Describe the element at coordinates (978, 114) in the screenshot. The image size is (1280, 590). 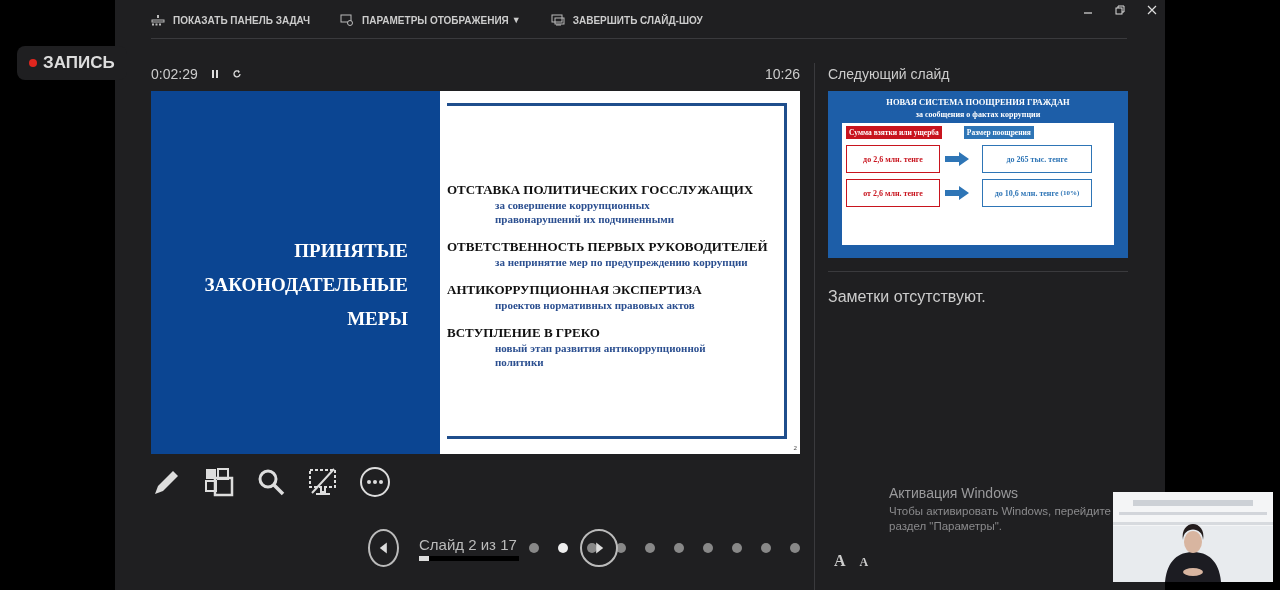
I see `slide-subtitle: за сообщения о фактах коррупции` at that location.